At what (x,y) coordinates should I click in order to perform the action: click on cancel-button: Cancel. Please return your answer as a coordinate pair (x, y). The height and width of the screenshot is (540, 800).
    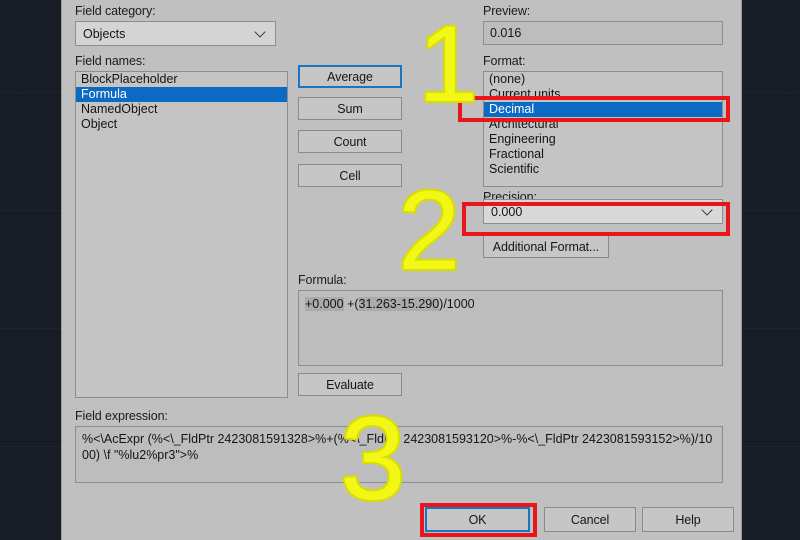
    Looking at the image, I should click on (590, 519).